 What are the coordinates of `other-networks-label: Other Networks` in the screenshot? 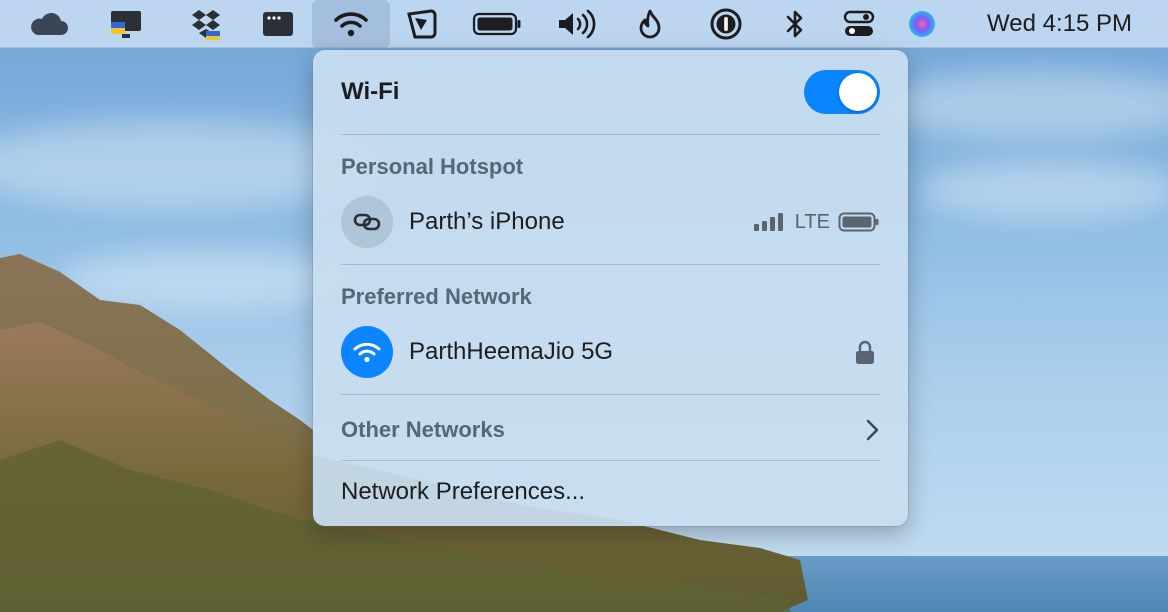 It's located at (423, 429).